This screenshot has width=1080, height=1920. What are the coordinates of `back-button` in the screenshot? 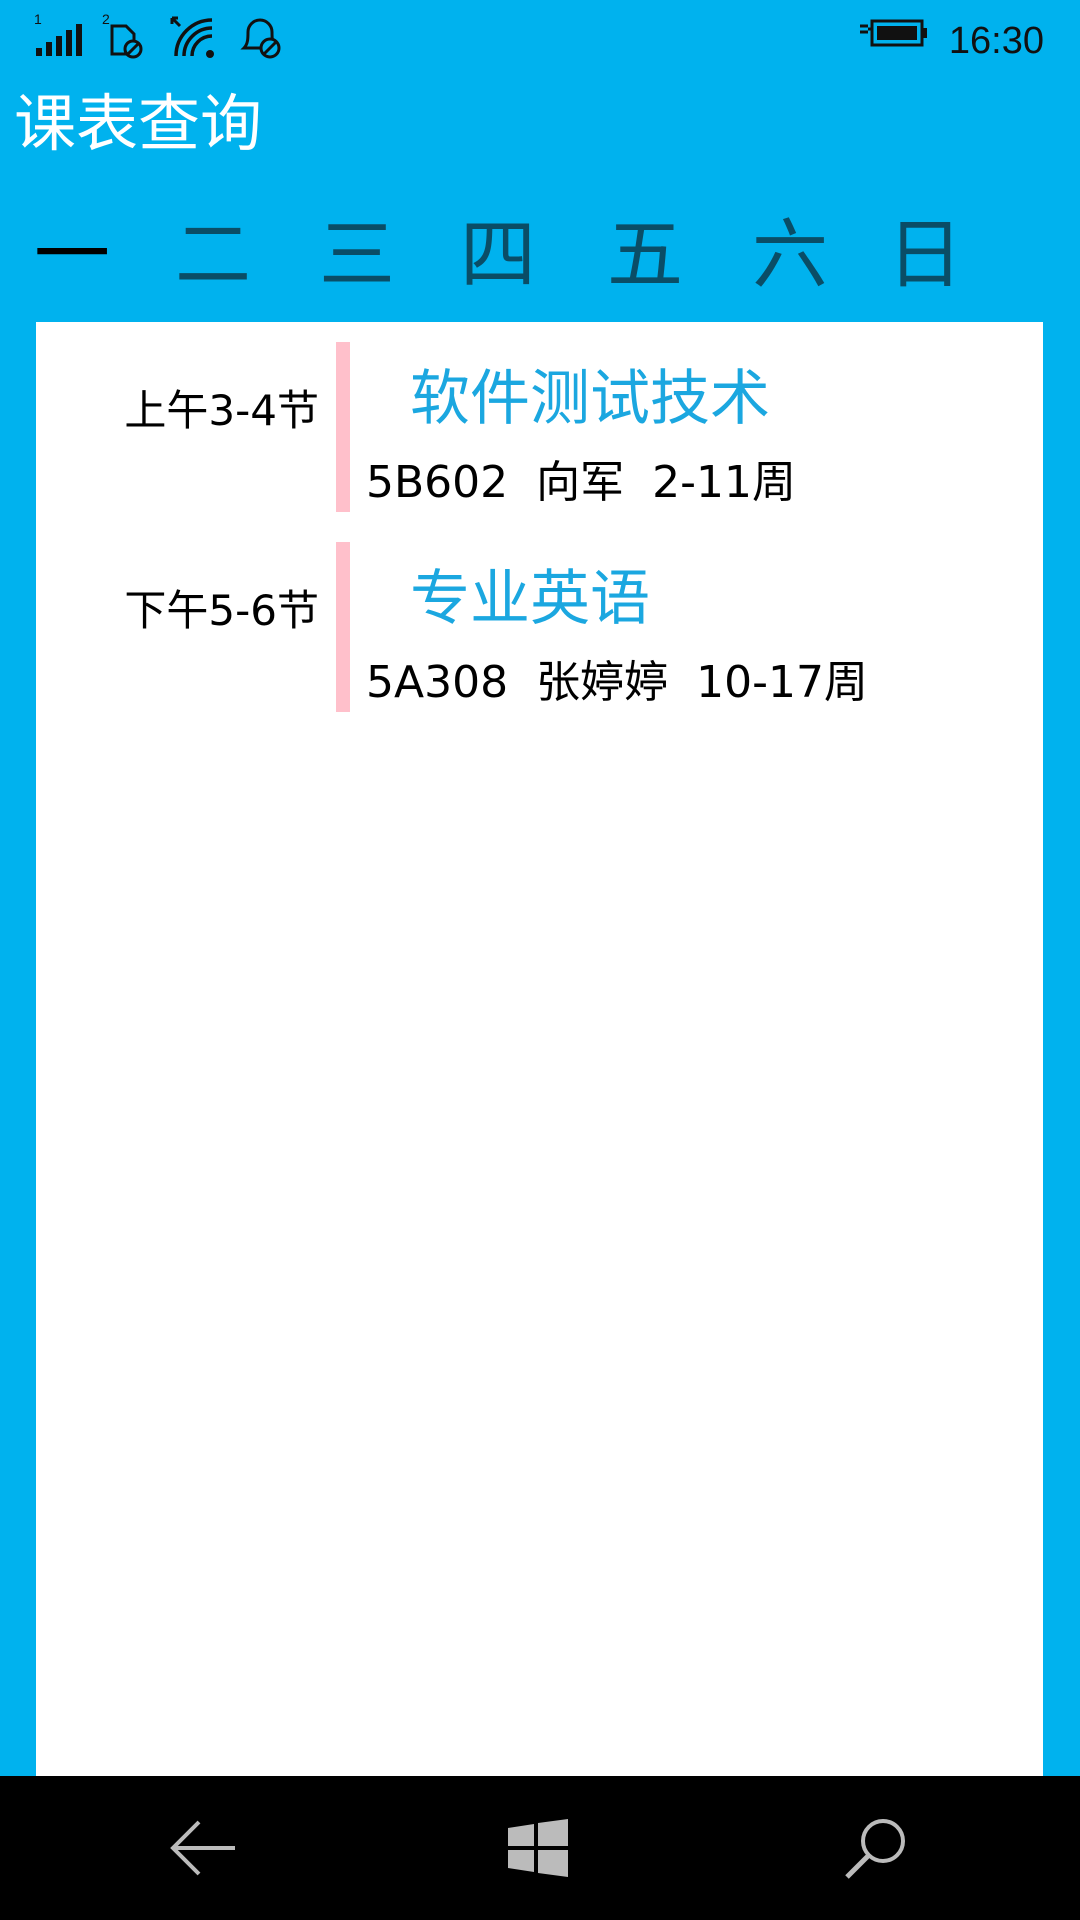 It's located at (204, 1848).